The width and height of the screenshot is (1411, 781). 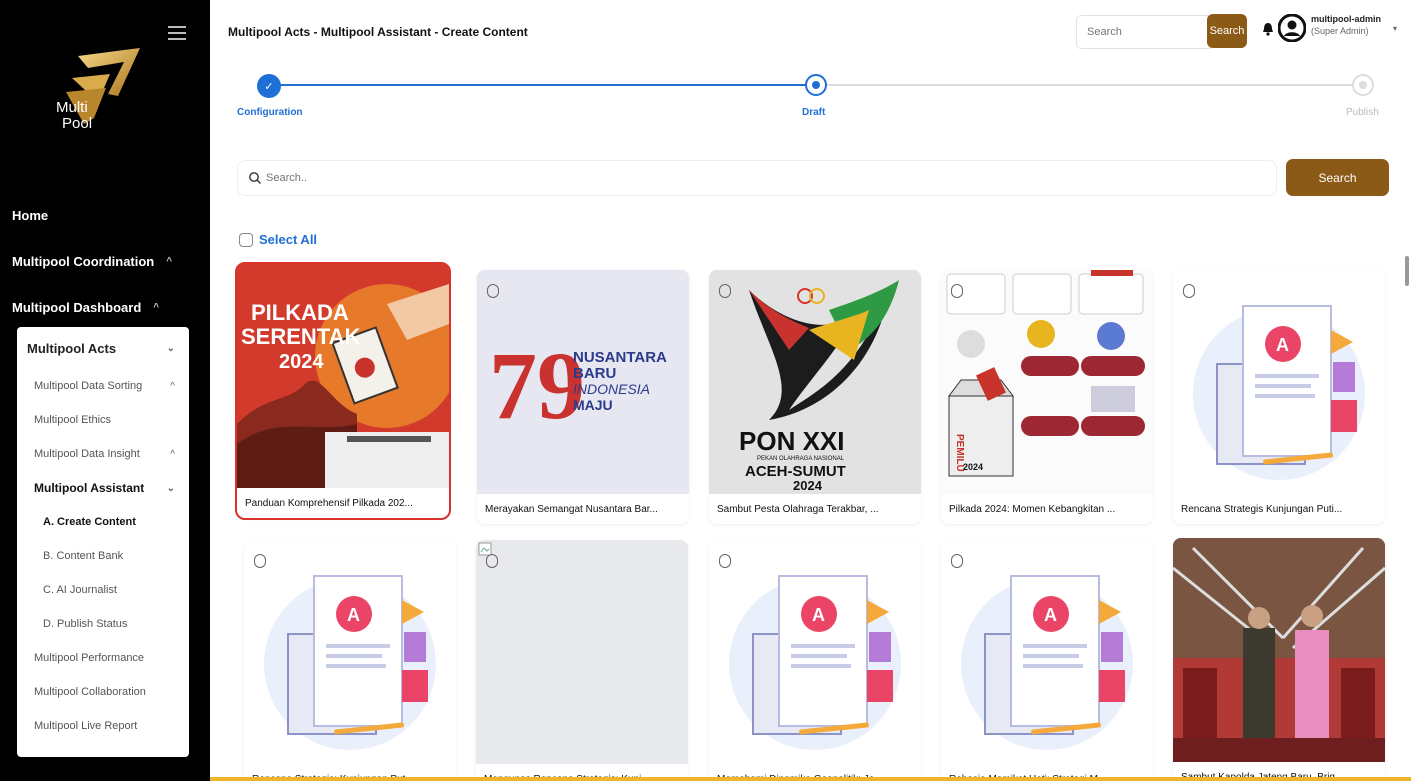 What do you see at coordinates (801, 459) in the screenshot?
I see `svg-text: PEKAN OLAHRAGA NASIONAL` at bounding box center [801, 459].